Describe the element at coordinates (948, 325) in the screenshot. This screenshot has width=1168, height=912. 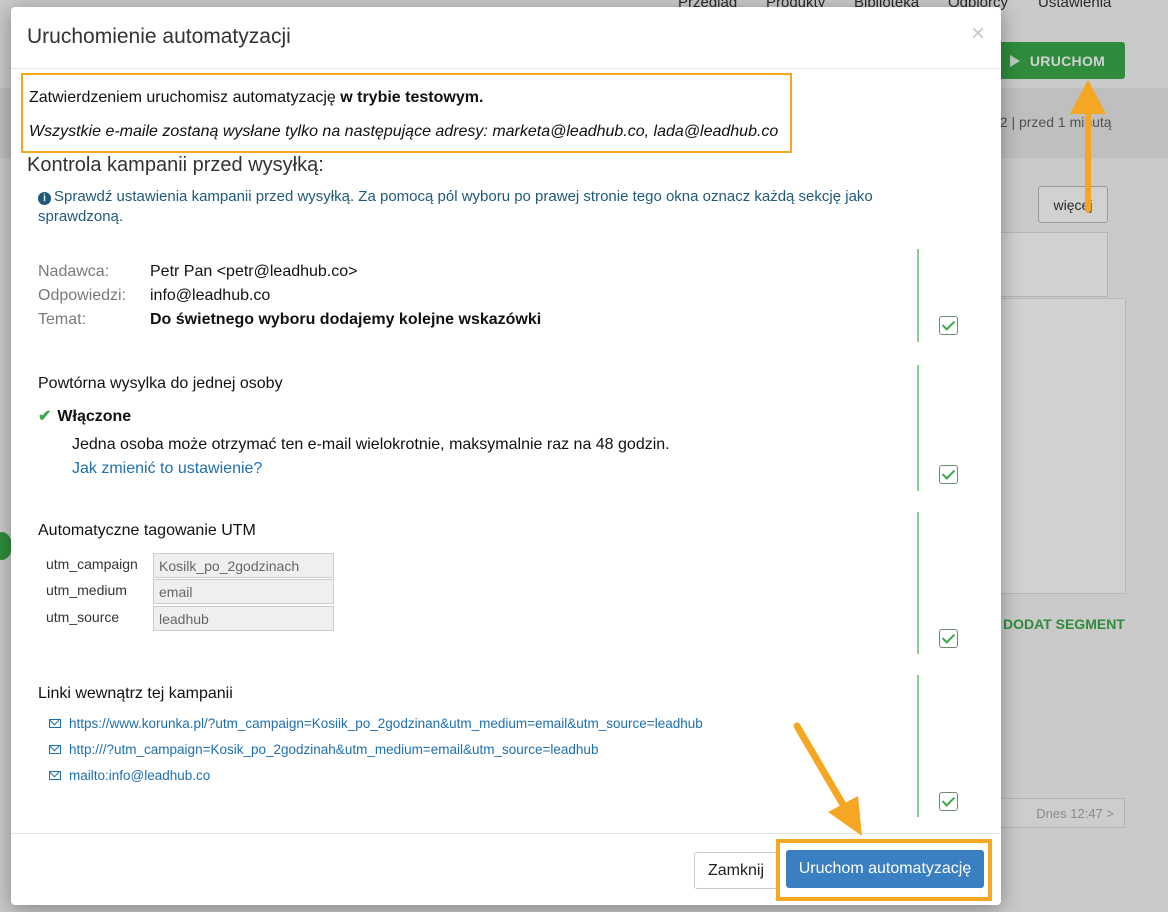
I see `sender-checked-checkbox` at that location.